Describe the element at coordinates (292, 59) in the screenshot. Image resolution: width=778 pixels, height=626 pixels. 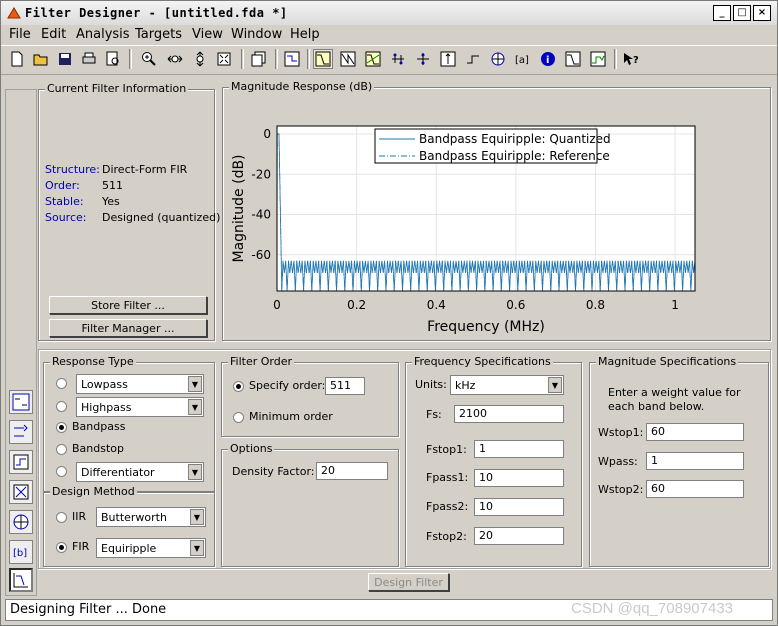
I see `filter-specs-icon` at that location.